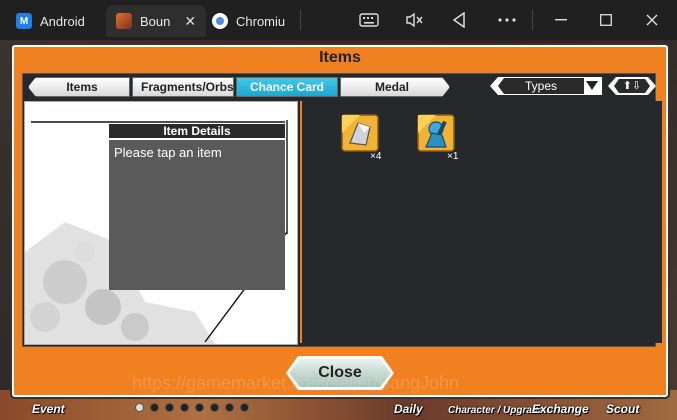  Describe the element at coordinates (124, 21) in the screenshot. I see `game-icon` at that location.